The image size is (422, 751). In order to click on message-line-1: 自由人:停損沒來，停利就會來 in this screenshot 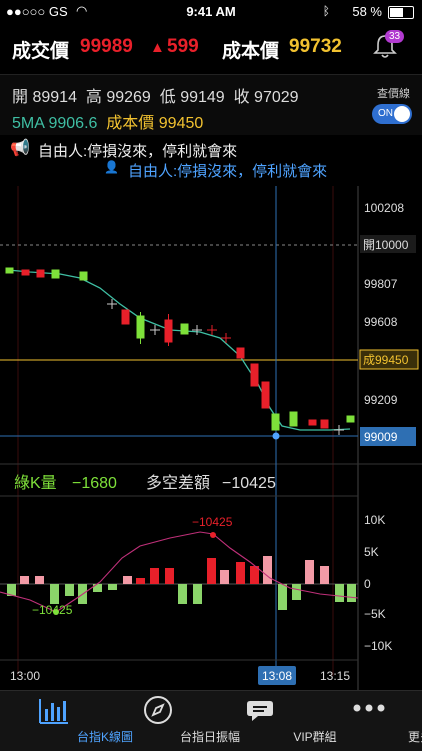, I will do `click(137, 150)`.